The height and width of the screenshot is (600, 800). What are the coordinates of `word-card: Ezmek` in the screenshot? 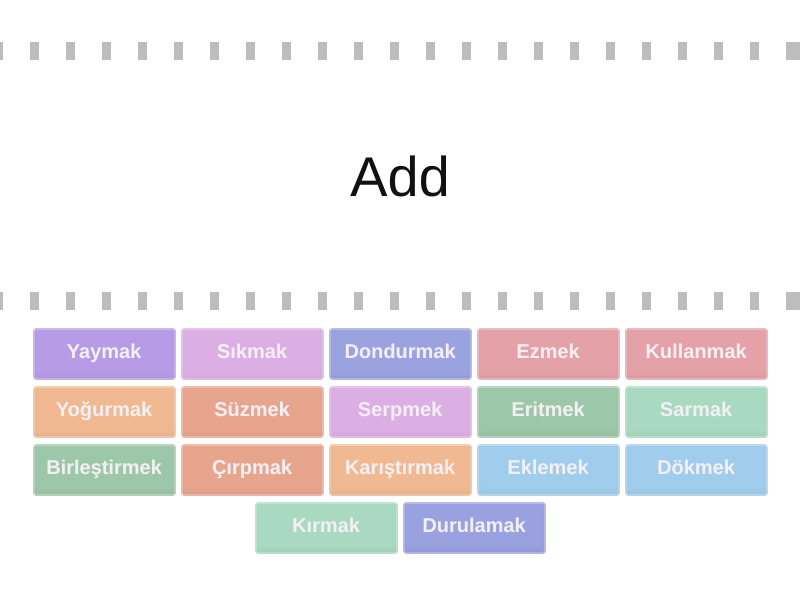 It's located at (548, 354).